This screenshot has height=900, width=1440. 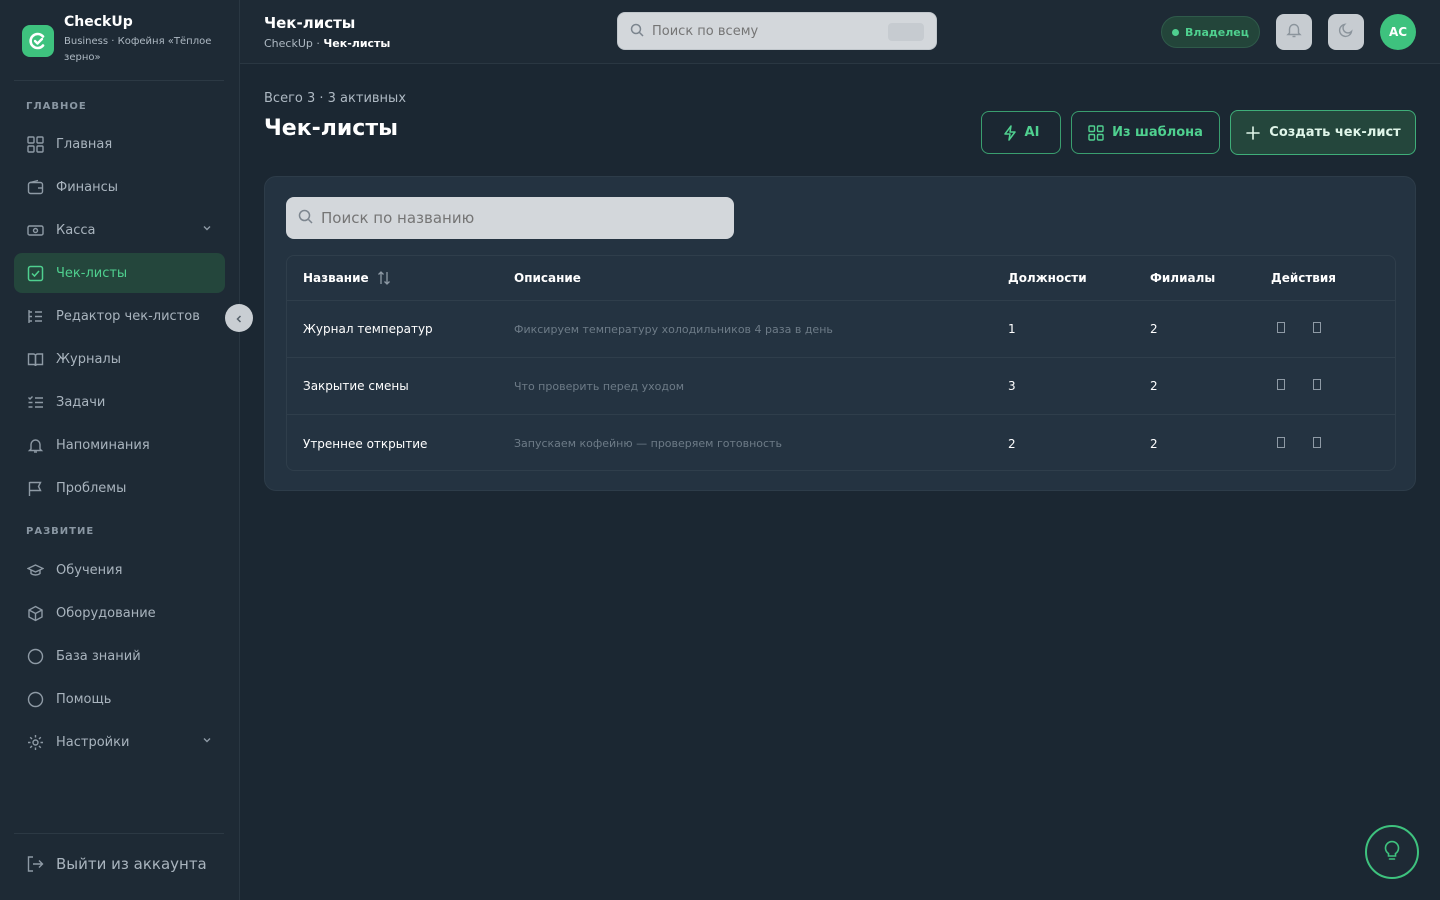 I want to click on sidebar-item-label: Обучения, so click(x=89, y=570).